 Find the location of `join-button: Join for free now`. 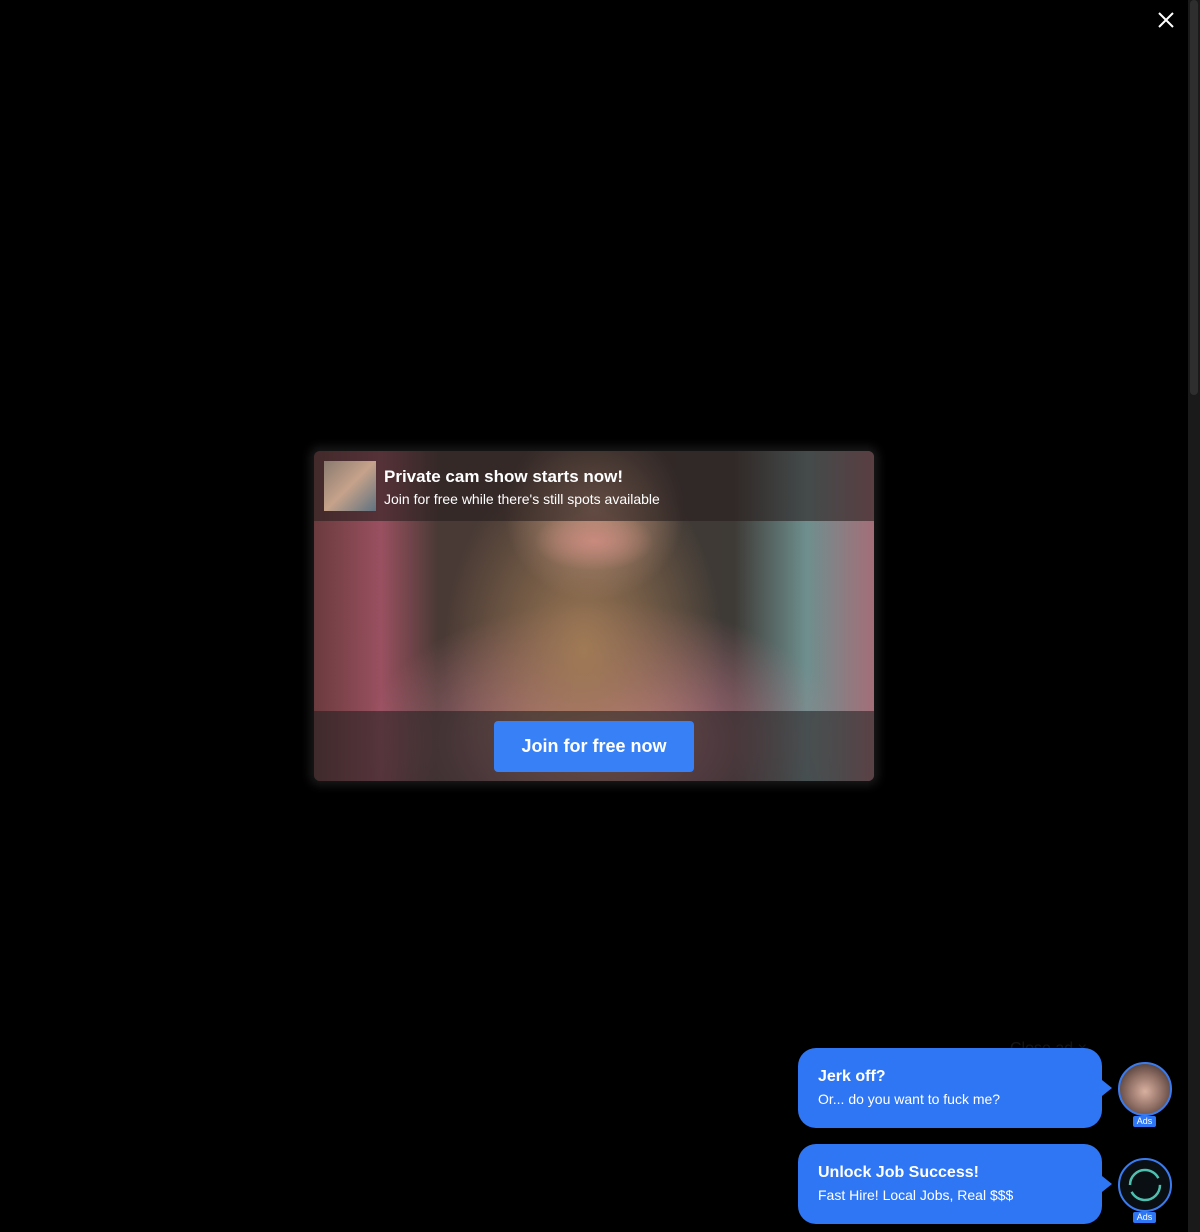

join-button: Join for free now is located at coordinates (594, 746).